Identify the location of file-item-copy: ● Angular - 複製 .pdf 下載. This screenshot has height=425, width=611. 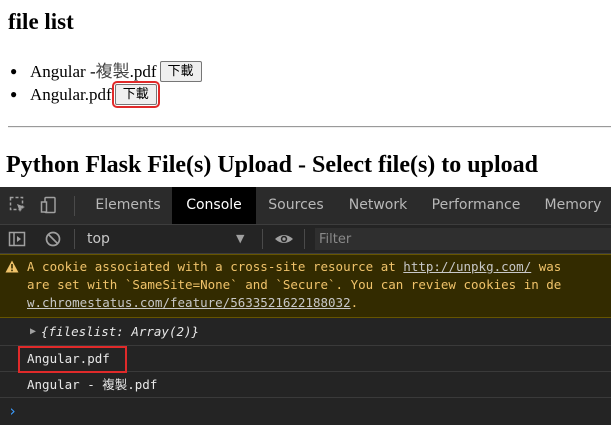
(106, 71).